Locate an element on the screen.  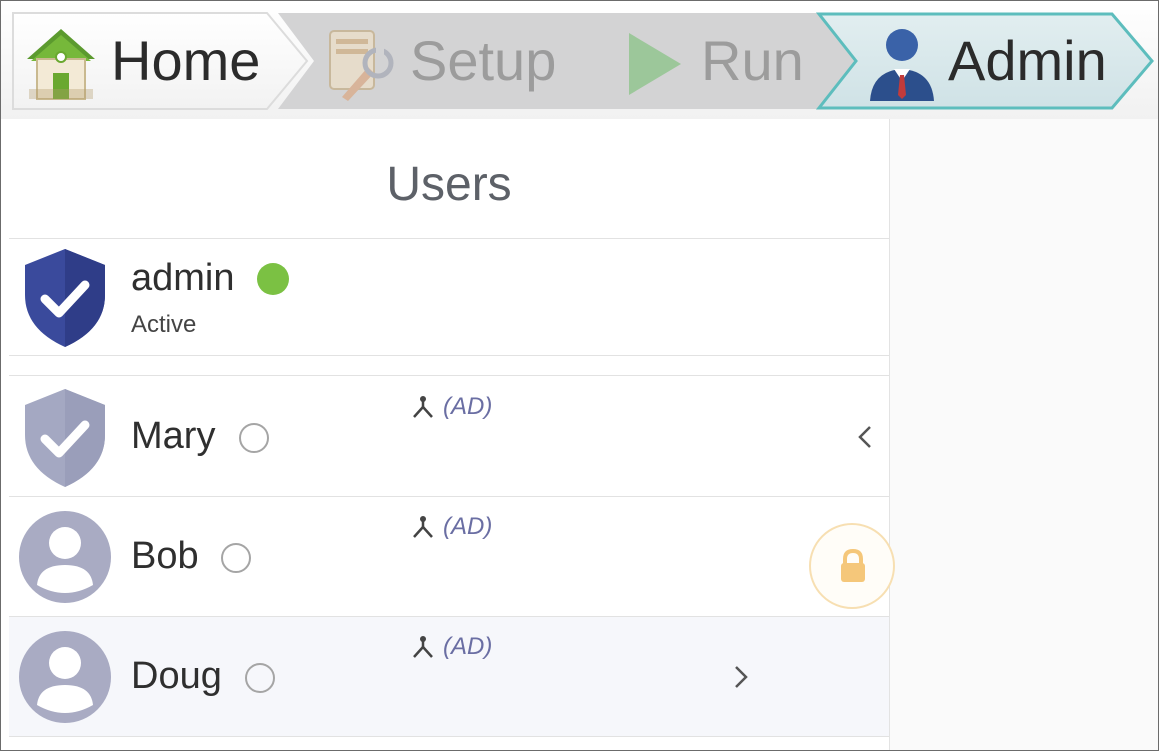
breadcrumb-step-admin: Admin is located at coordinates (987, 61).